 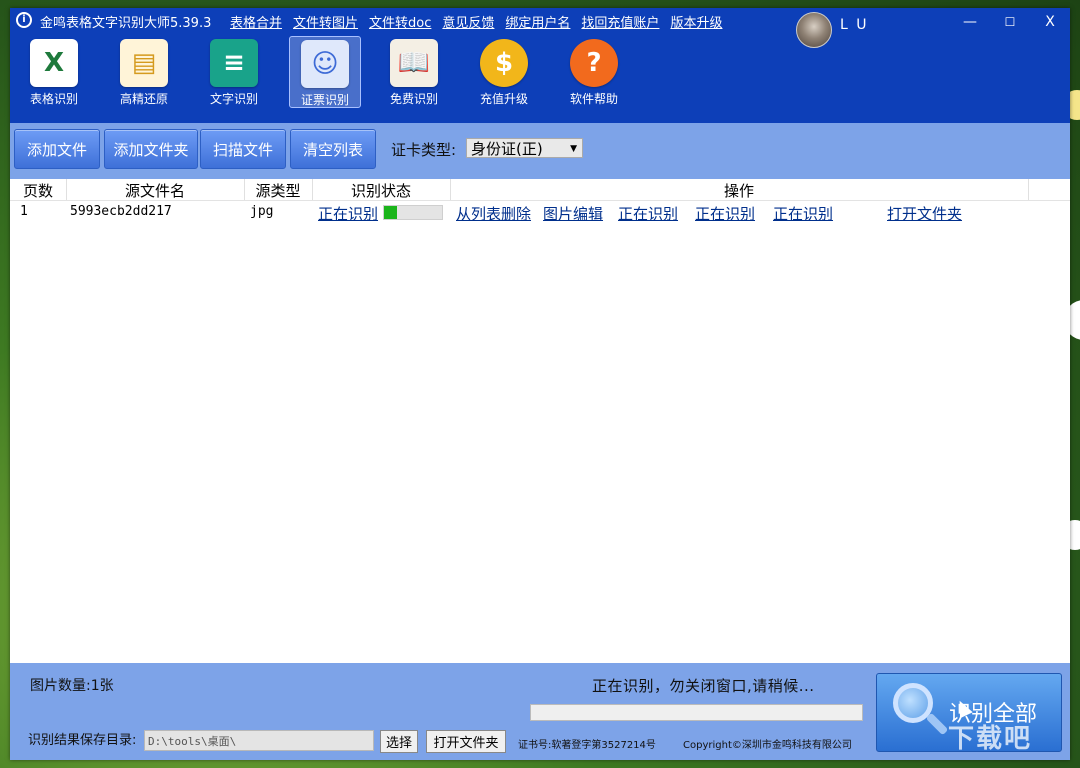 I want to click on cell-status-link: 正在识别, so click(x=348, y=213).